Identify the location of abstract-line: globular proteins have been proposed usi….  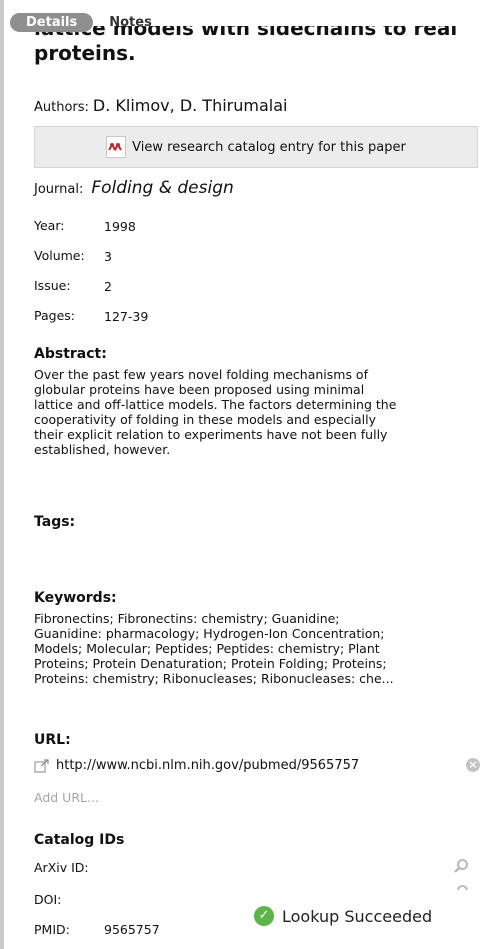
(199, 389).